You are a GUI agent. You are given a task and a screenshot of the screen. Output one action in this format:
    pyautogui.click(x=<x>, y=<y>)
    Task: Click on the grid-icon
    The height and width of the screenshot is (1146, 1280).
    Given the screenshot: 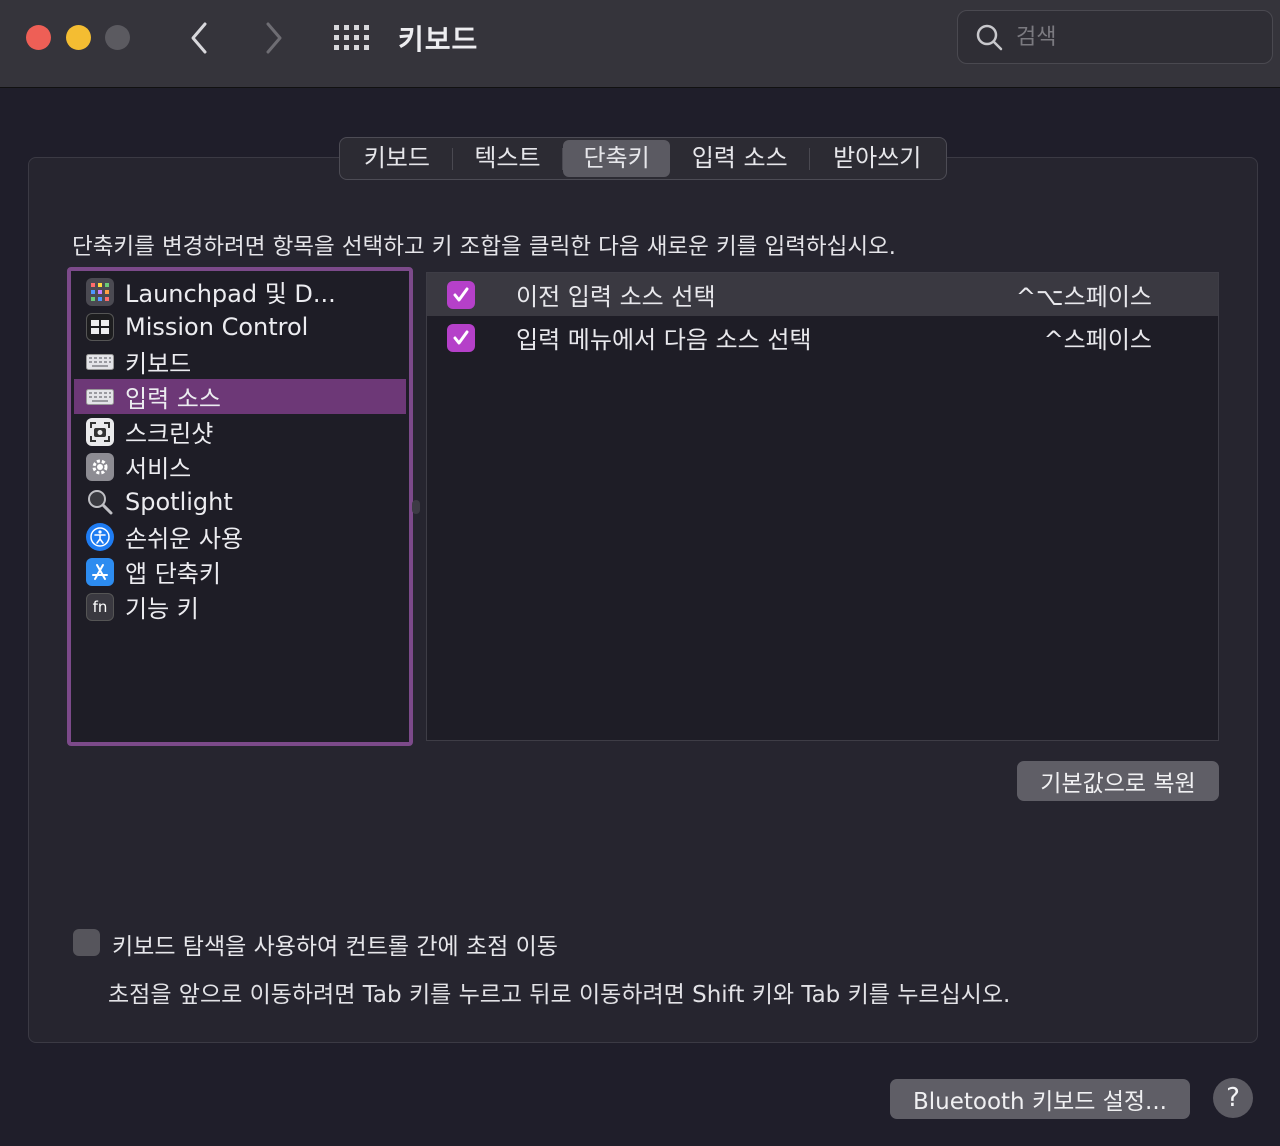 What is the action you would take?
    pyautogui.click(x=351, y=37)
    